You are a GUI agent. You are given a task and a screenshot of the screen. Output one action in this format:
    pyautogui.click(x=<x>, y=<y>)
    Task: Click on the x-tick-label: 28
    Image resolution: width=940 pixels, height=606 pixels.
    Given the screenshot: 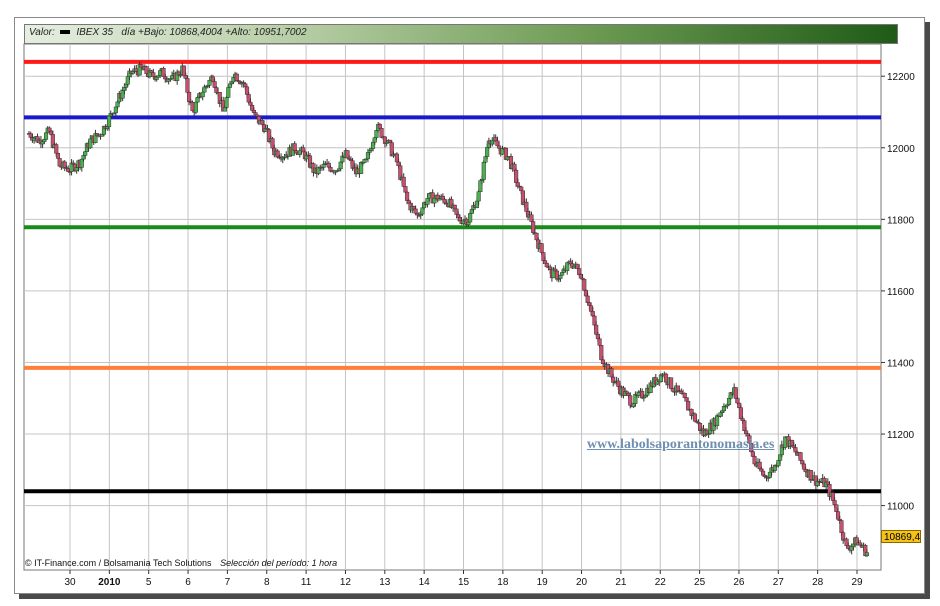 What is the action you would take?
    pyautogui.click(x=818, y=582)
    